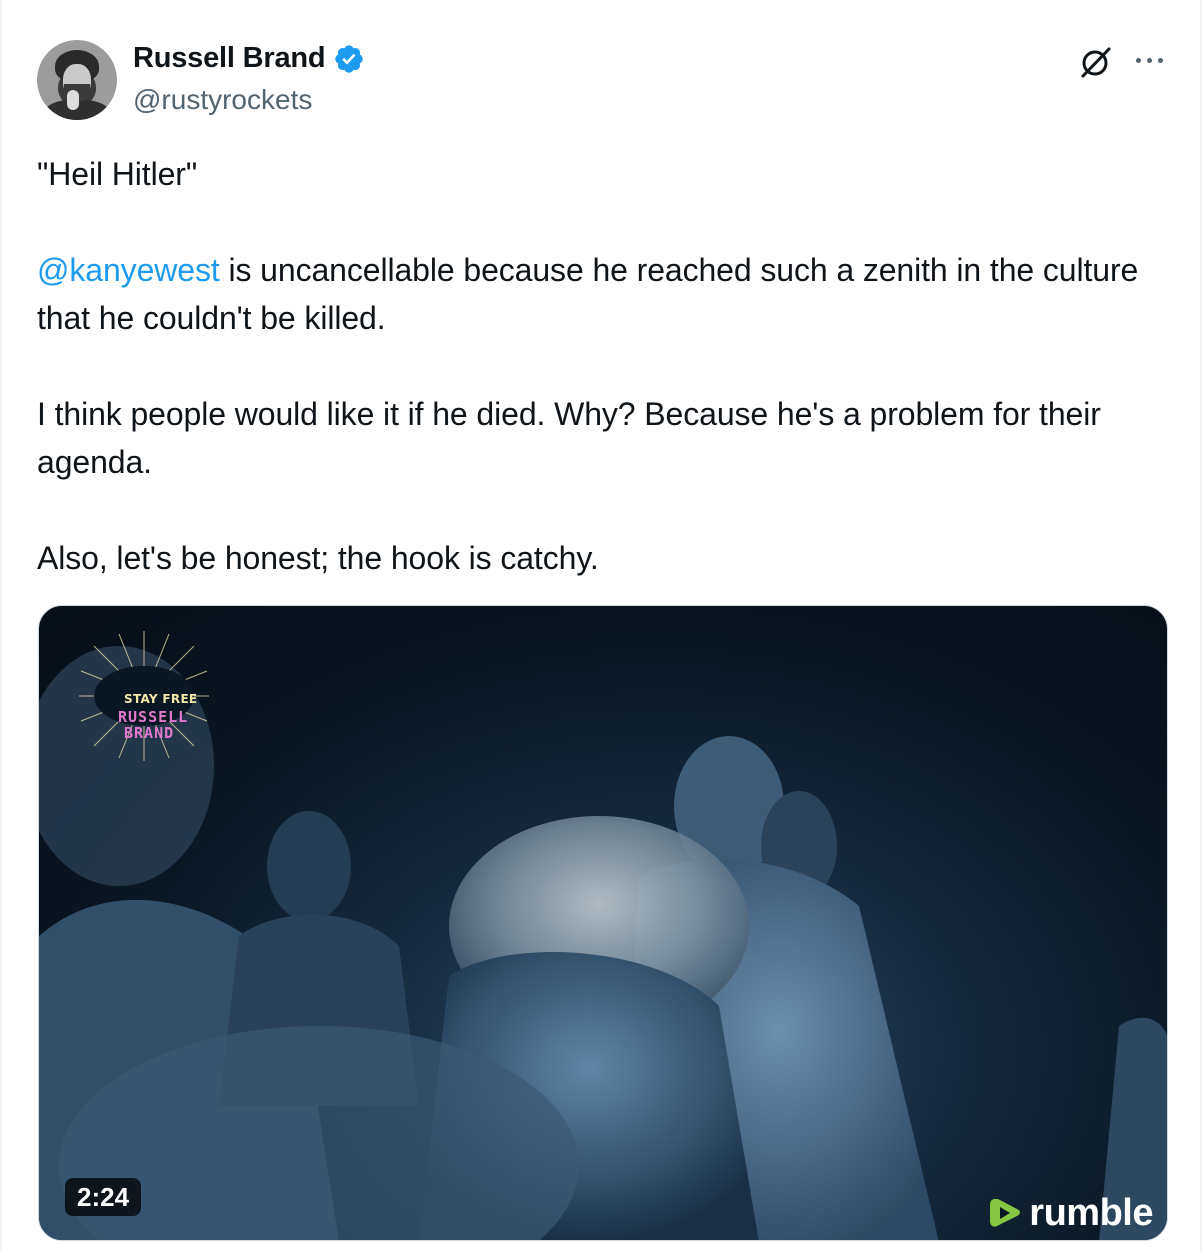 The image size is (1202, 1252). What do you see at coordinates (229, 58) in the screenshot?
I see `author-name: Russell Brand` at bounding box center [229, 58].